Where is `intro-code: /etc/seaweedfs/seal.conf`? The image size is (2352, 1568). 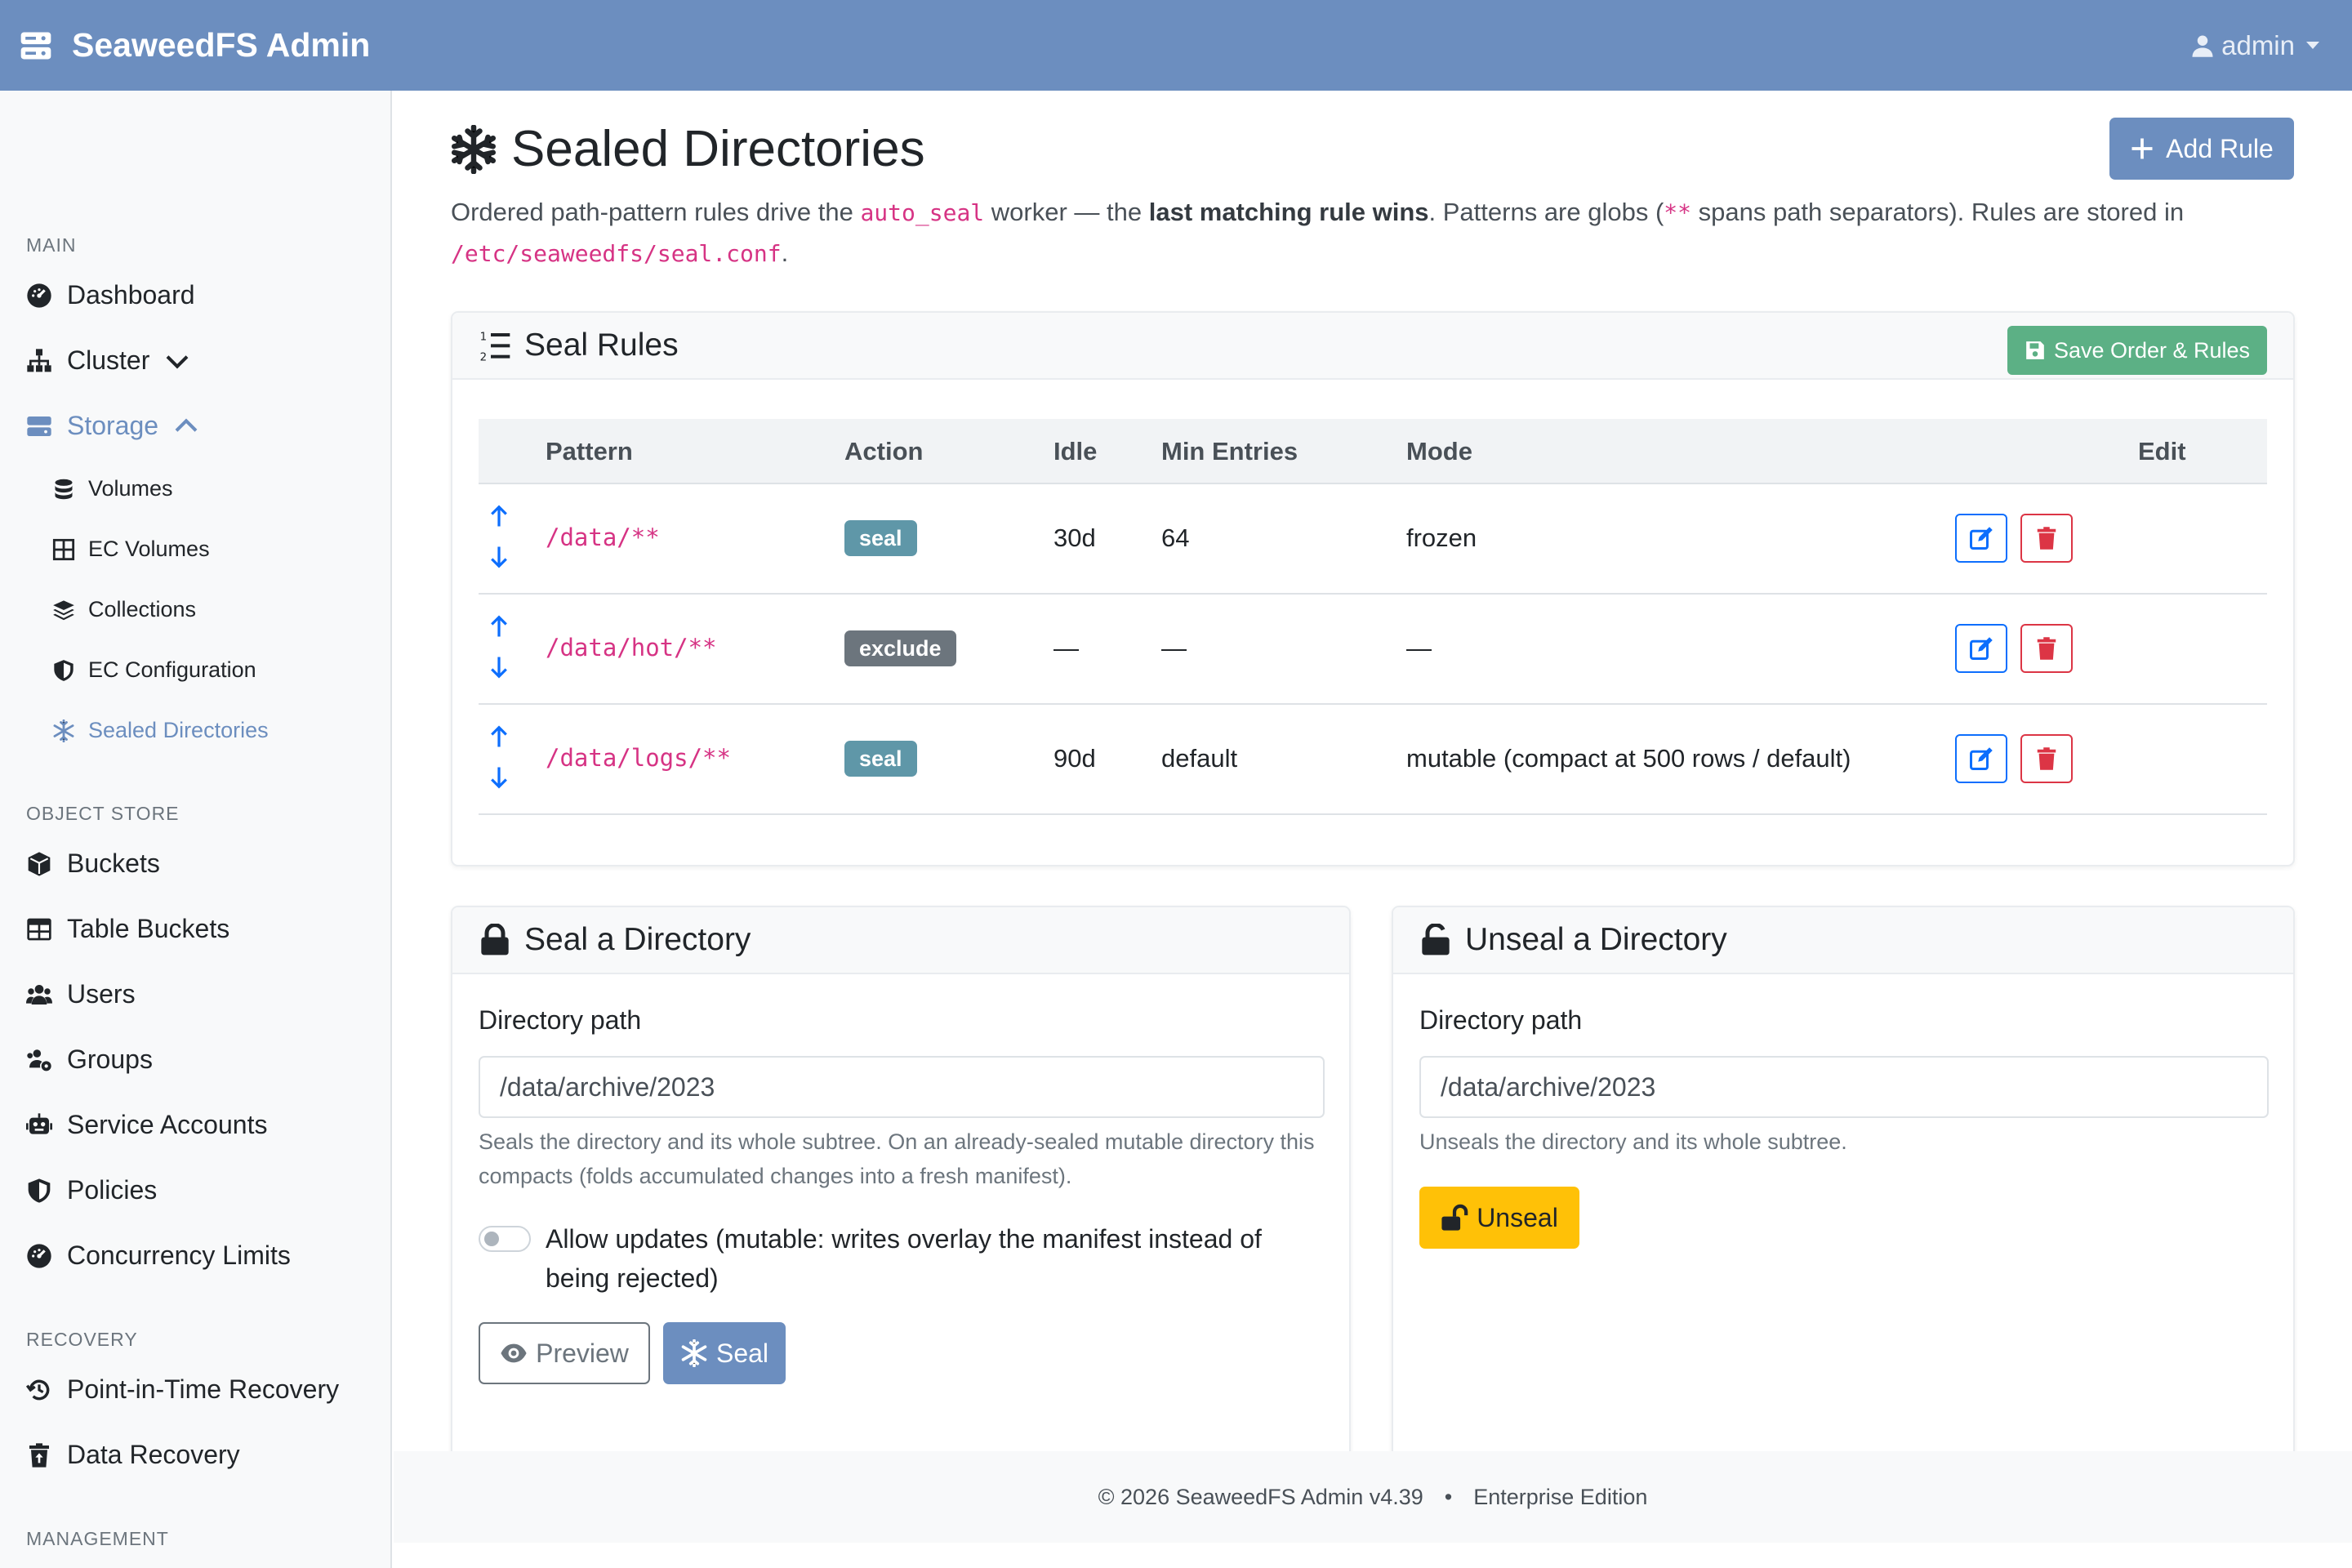
intro-code: /etc/seaweedfs/seal.conf is located at coordinates (616, 253).